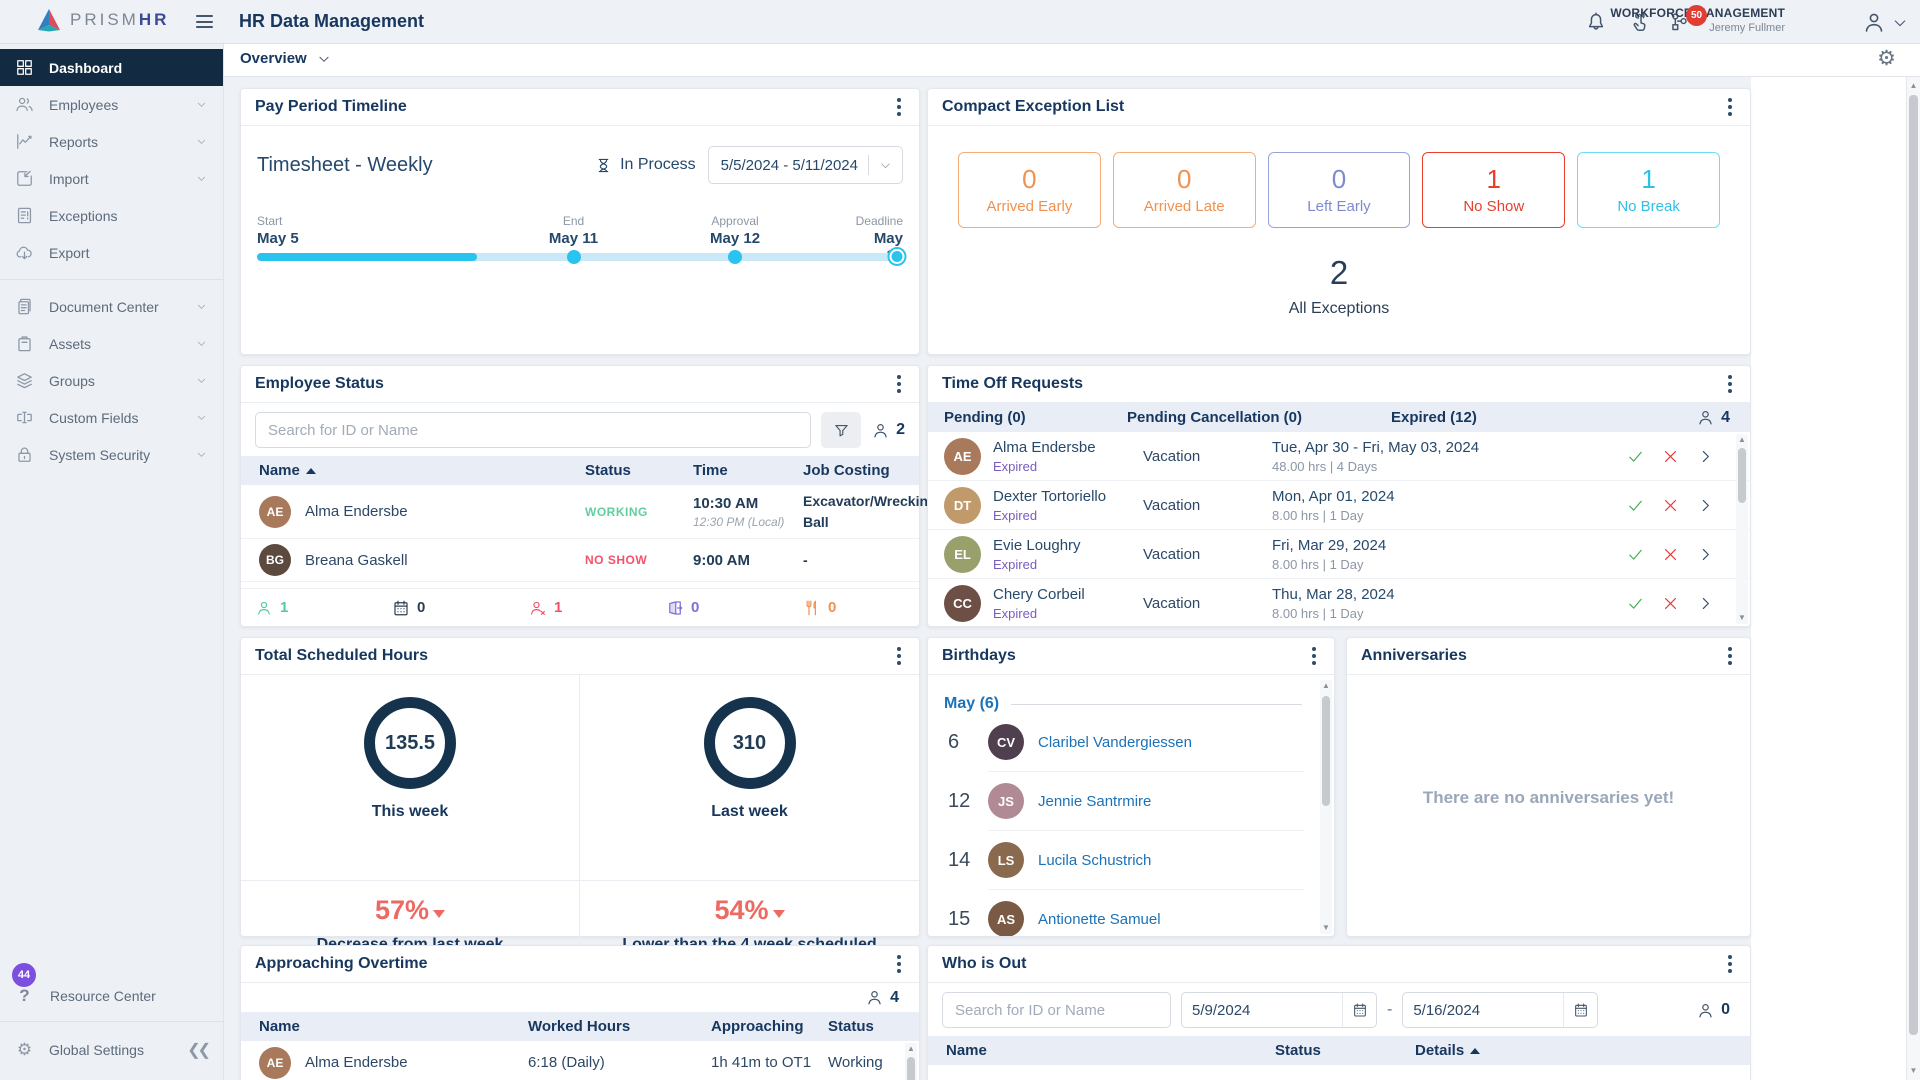 This screenshot has height=1080, width=1920. What do you see at coordinates (1874, 22) in the screenshot?
I see `user-avatar-icon` at bounding box center [1874, 22].